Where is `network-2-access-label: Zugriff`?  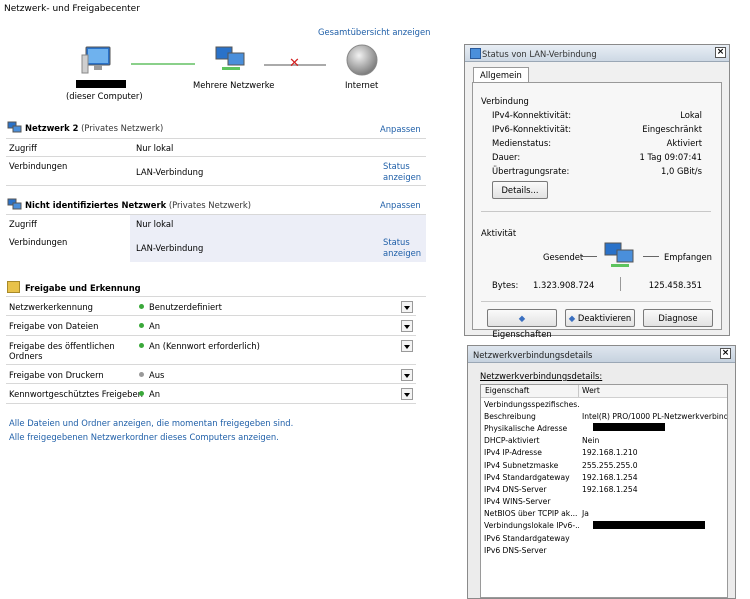 network-2-access-label: Zugriff is located at coordinates (23, 224).